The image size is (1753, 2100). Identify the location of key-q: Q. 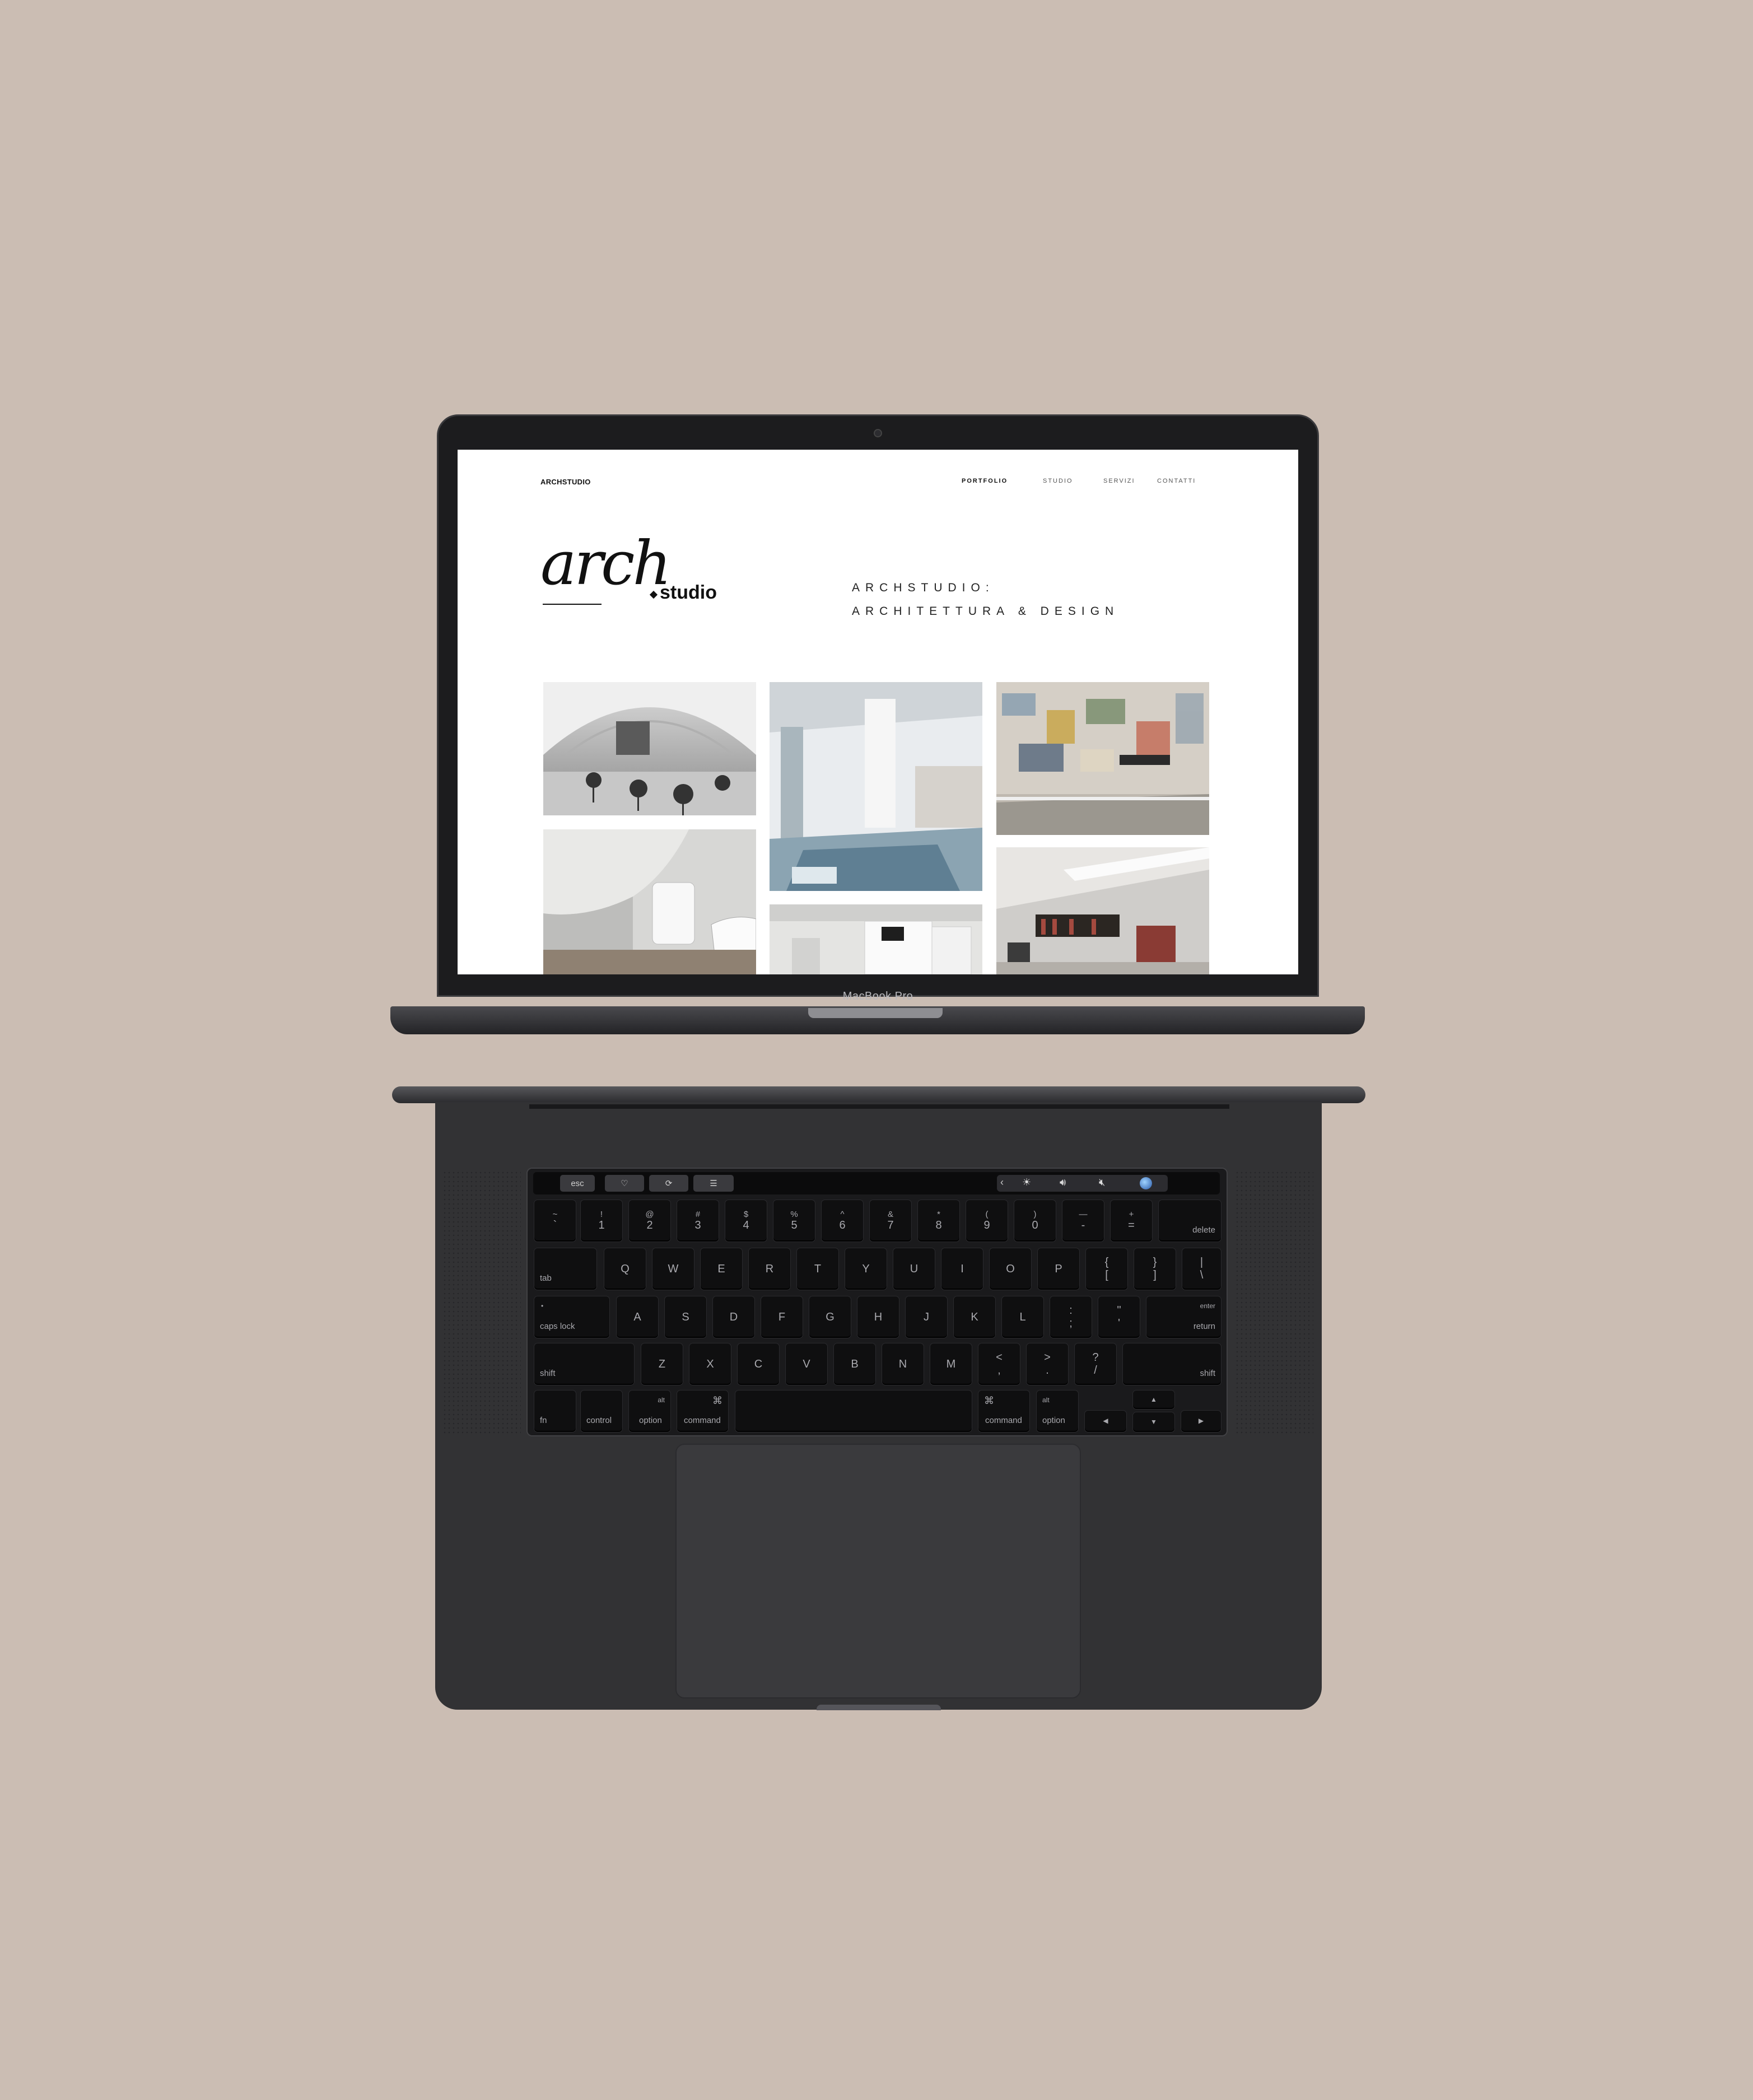
(625, 1269).